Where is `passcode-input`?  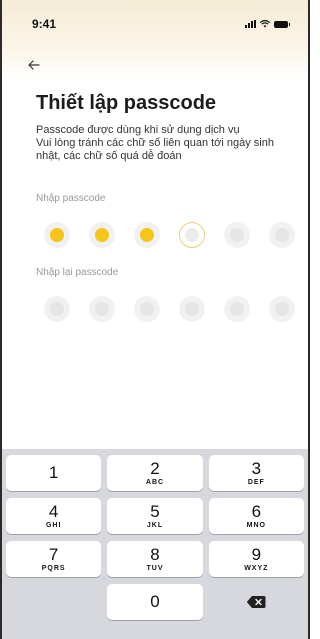 passcode-input is located at coordinates (169, 235).